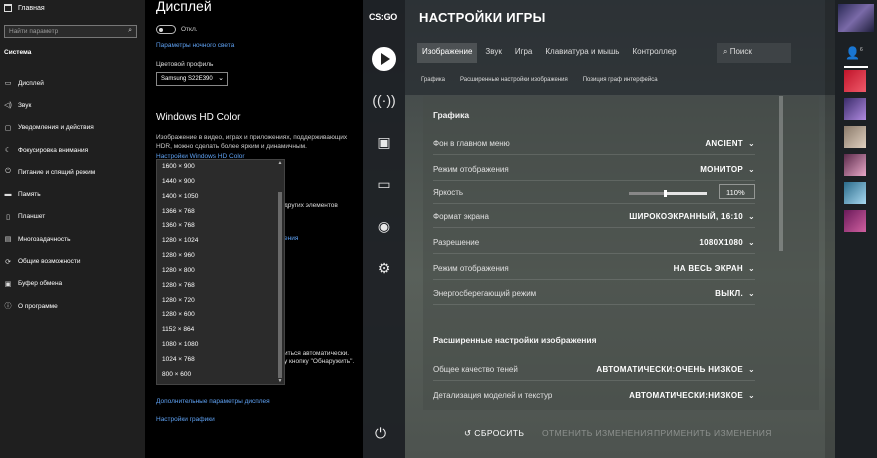 Image resolution: width=877 pixels, height=458 pixels. What do you see at coordinates (384, 226) in the screenshot?
I see `stats-icon: ◉` at bounding box center [384, 226].